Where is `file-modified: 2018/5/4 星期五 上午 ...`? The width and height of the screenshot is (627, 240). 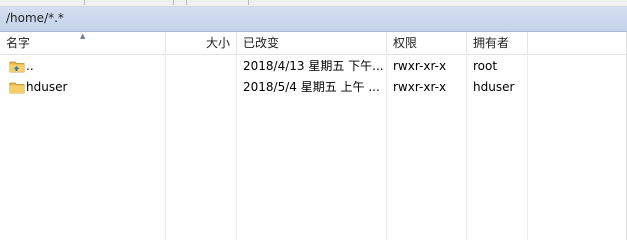
file-modified: 2018/5/4 星期五 上午 ... is located at coordinates (311, 87).